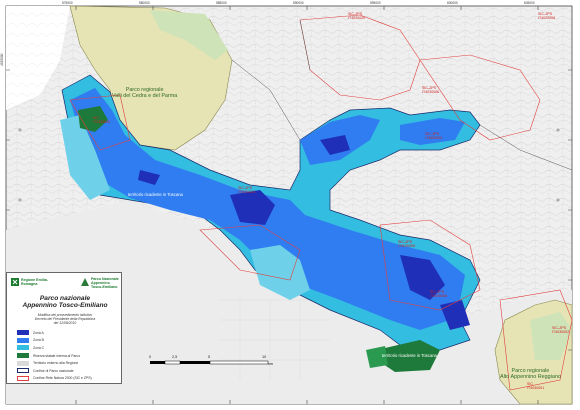 This screenshot has height=410, width=580. I want to click on legend-item: Riserva statale interna al Parco, so click(54, 356).